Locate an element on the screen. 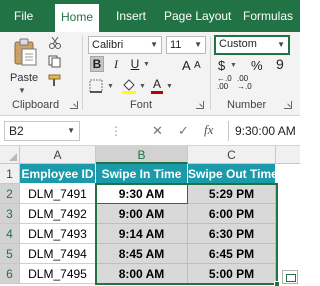 This screenshot has width=320, height=286. row-header-6: 6 is located at coordinates (10, 274).